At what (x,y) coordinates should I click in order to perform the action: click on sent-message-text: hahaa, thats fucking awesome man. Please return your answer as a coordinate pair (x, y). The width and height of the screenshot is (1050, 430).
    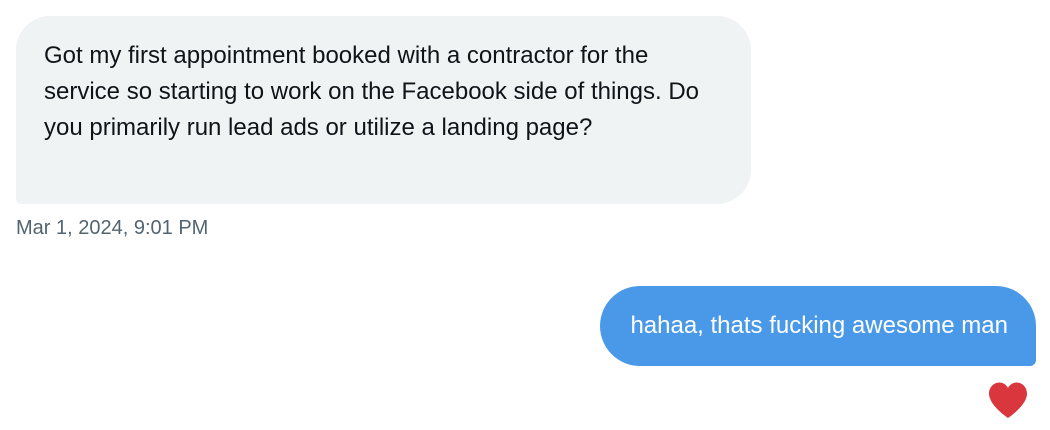
    Looking at the image, I should click on (819, 325).